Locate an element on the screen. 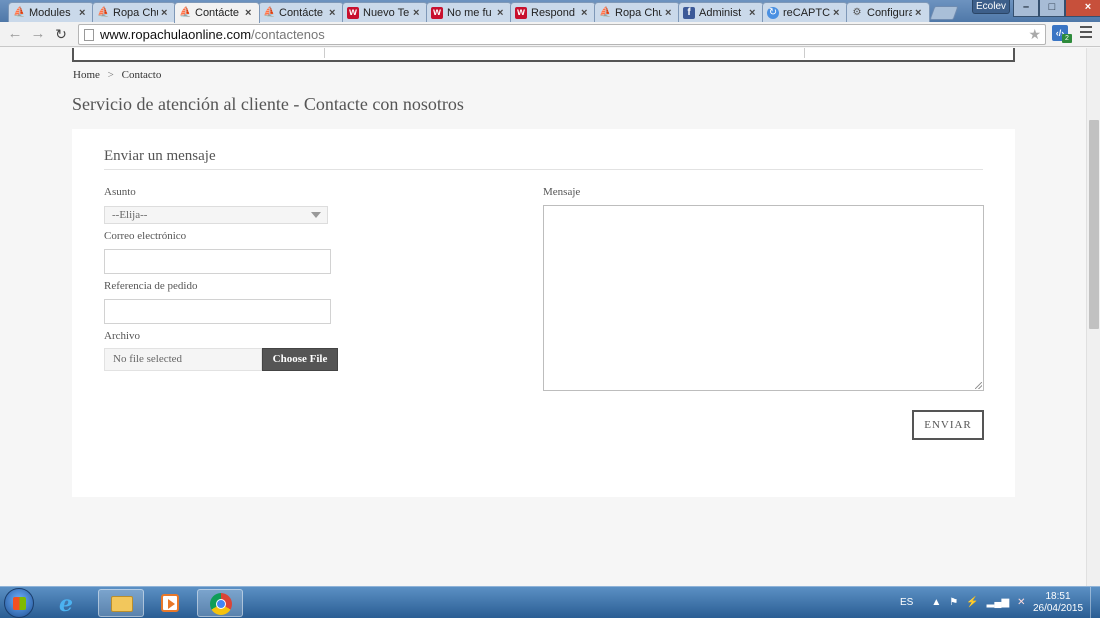 The image size is (1100, 618). show-desktop-button is located at coordinates (1095, 602).